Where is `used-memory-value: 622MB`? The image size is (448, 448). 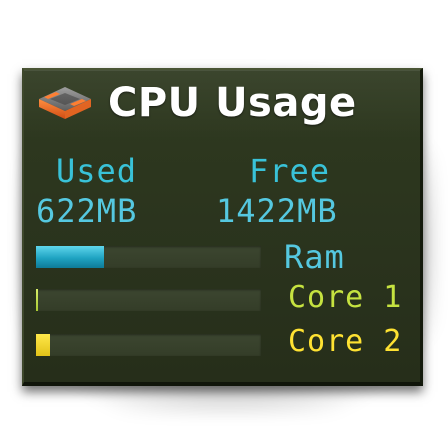
used-memory-value: 622MB is located at coordinates (87, 211).